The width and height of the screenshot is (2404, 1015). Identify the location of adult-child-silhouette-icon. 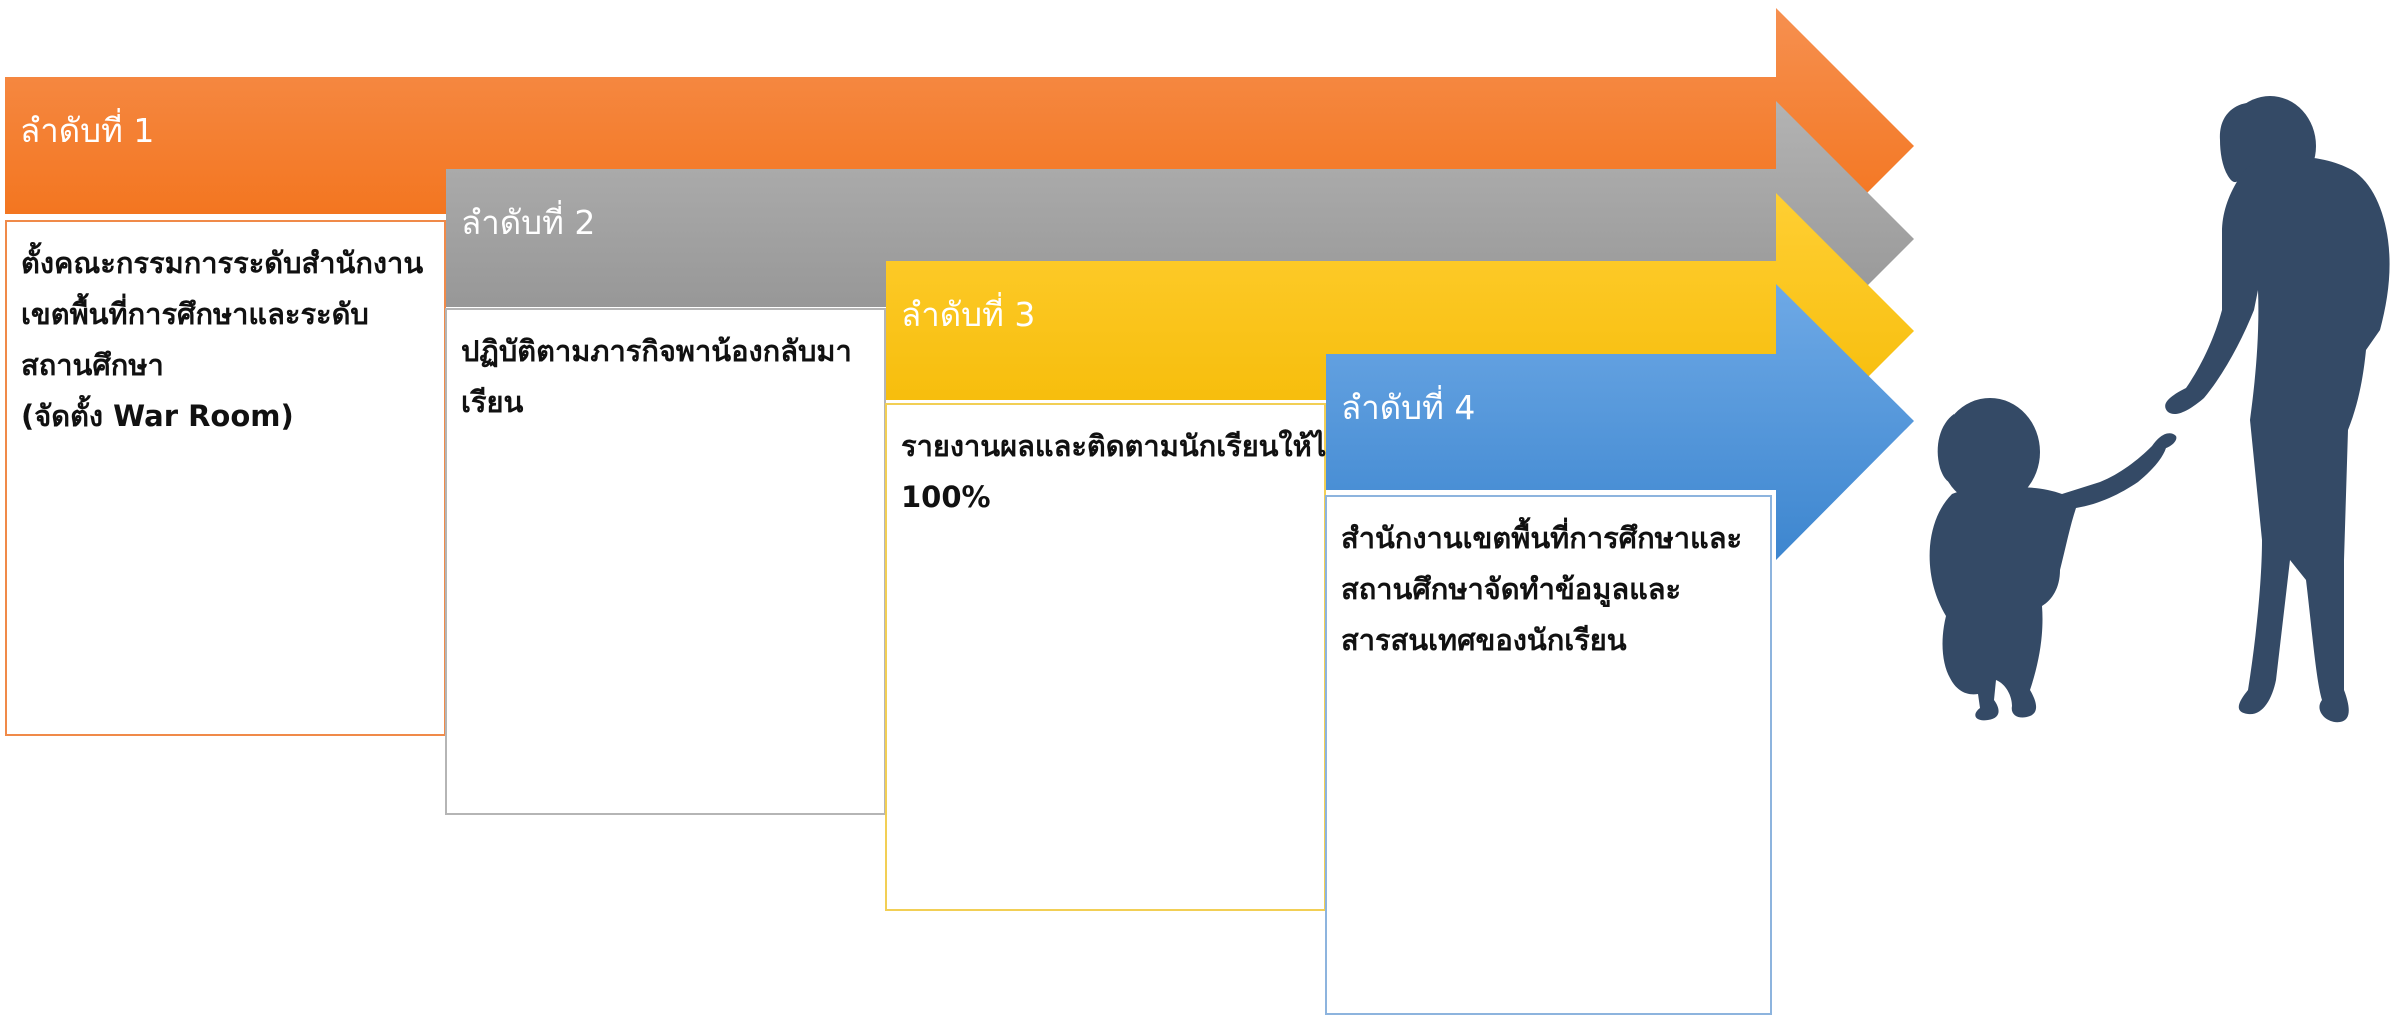
(2159, 409).